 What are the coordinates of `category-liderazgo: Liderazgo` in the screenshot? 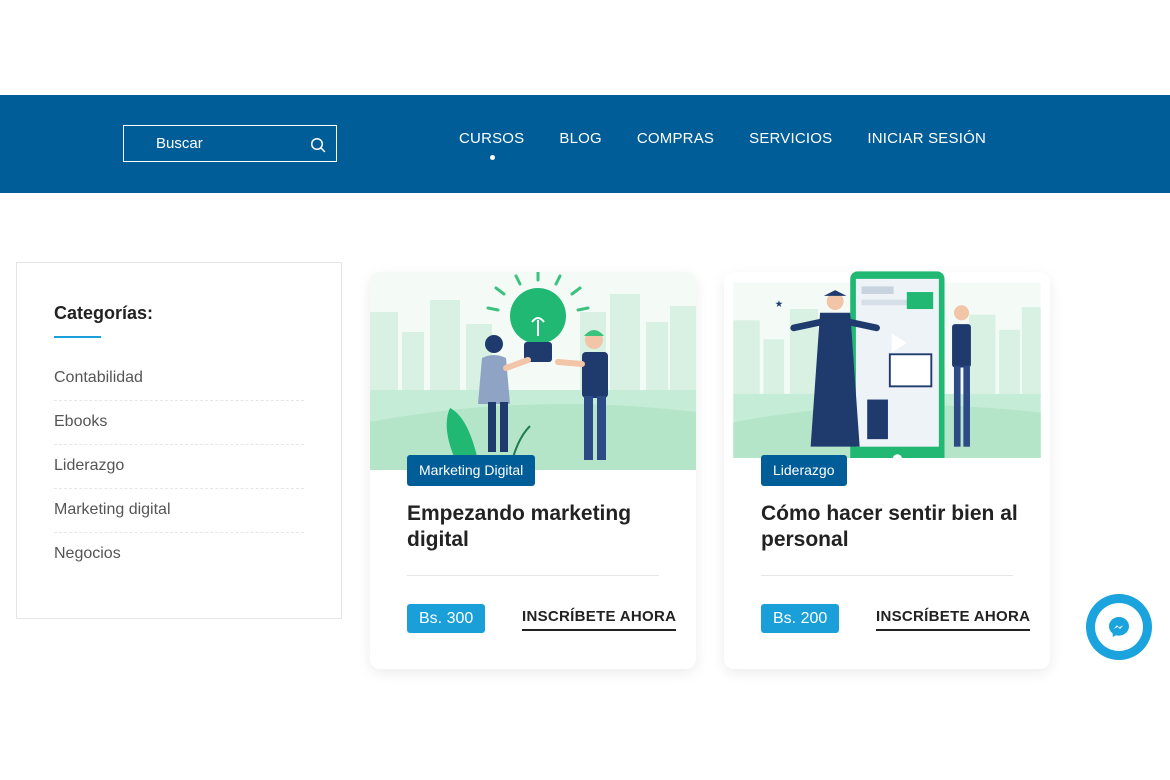 It's located at (179, 467).